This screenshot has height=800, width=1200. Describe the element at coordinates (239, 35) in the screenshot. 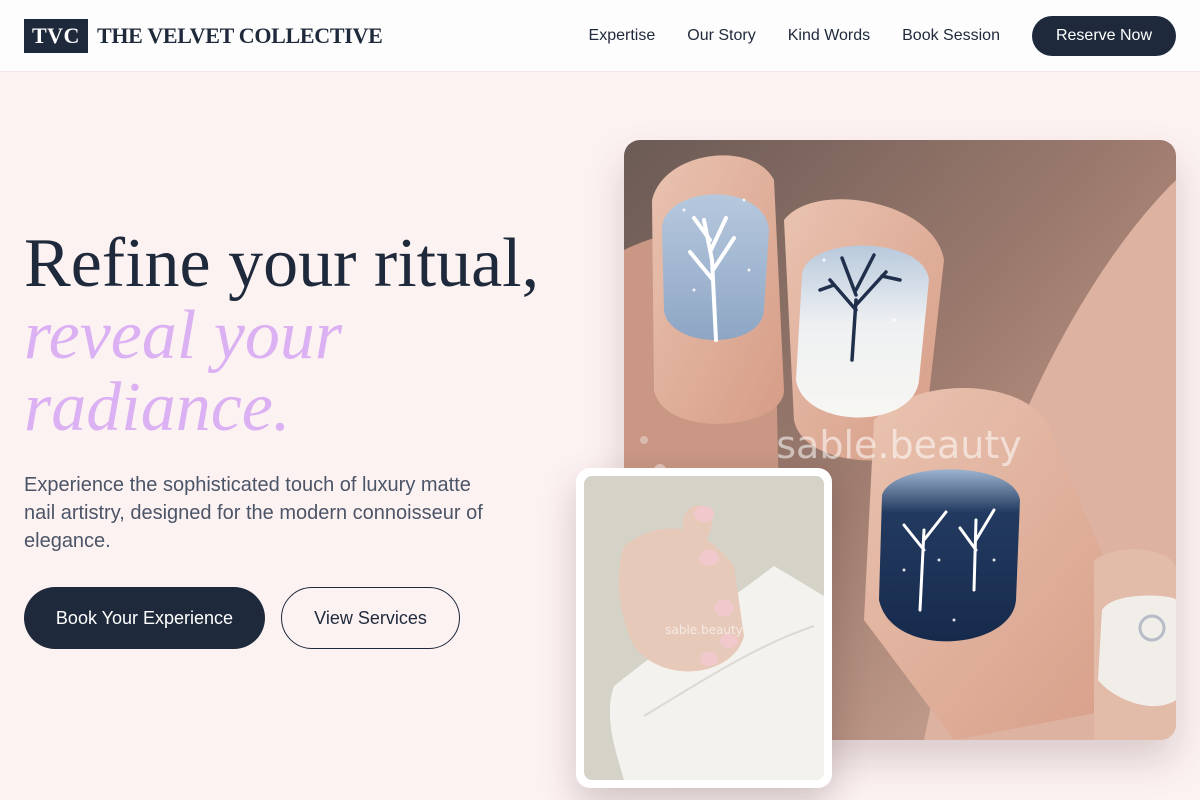

I see `brand-name: THE VELVET COLLECTIVE` at that location.